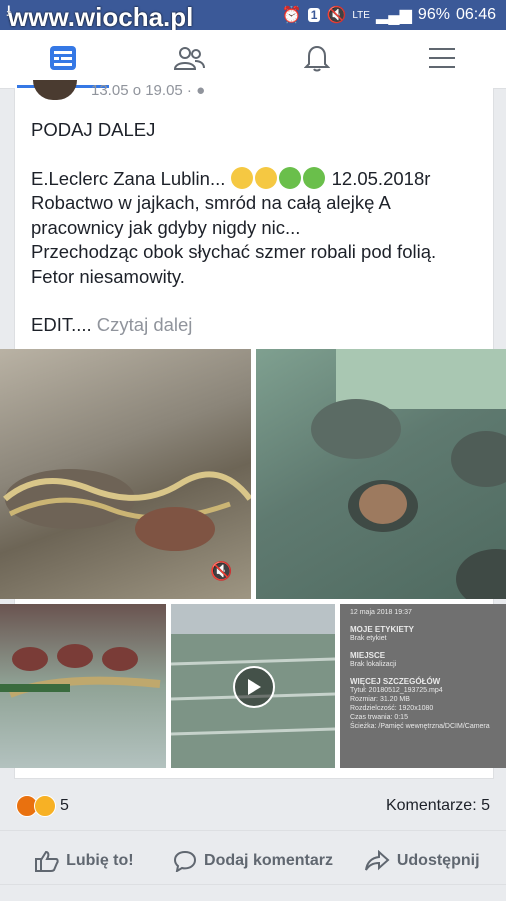  I want to click on share-button: Udostępnij, so click(421, 861).